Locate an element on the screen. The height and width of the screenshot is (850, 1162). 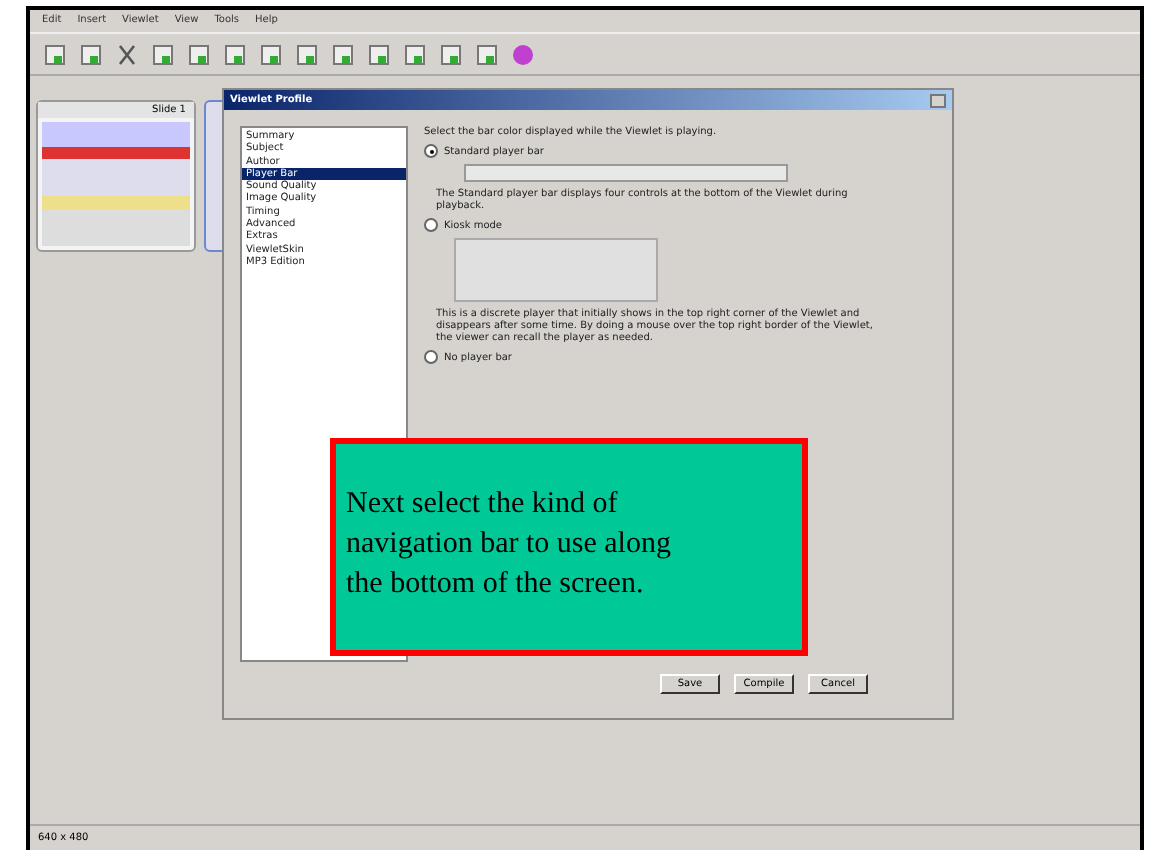
callout-box: Next select the kind of navigation bar to use along the bottom of the screen. is located at coordinates (569, 547).